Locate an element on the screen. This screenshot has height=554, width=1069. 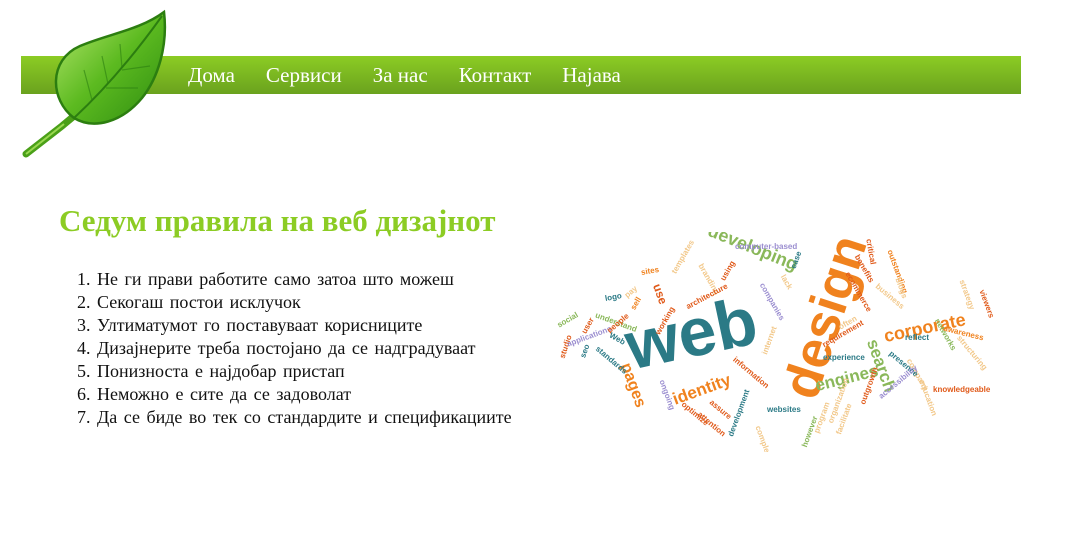
cloud-word: knowledgeable is located at coordinates (962, 389).